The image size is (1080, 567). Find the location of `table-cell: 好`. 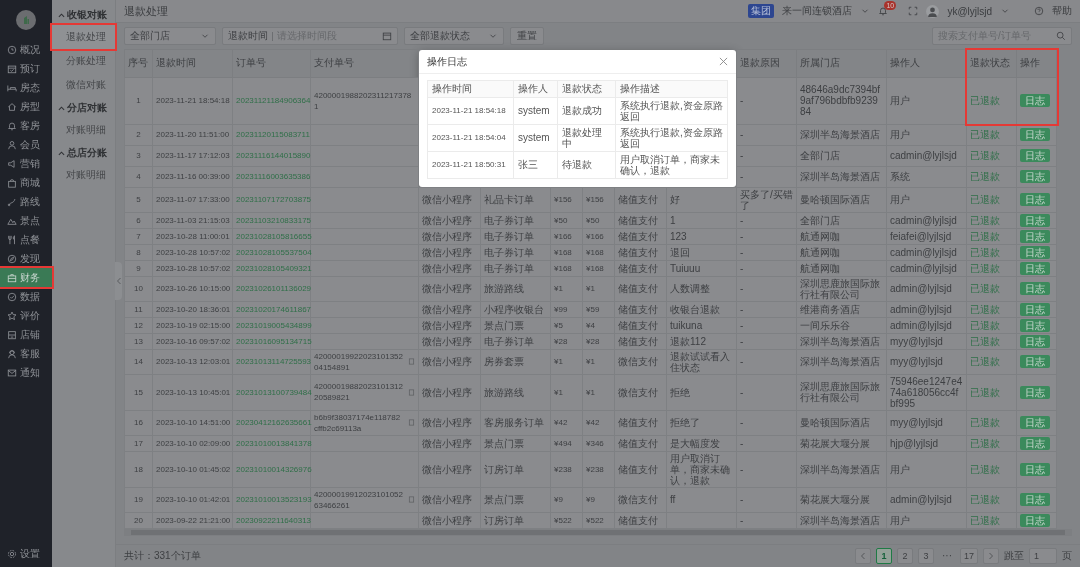

table-cell: 好 is located at coordinates (701, 199).